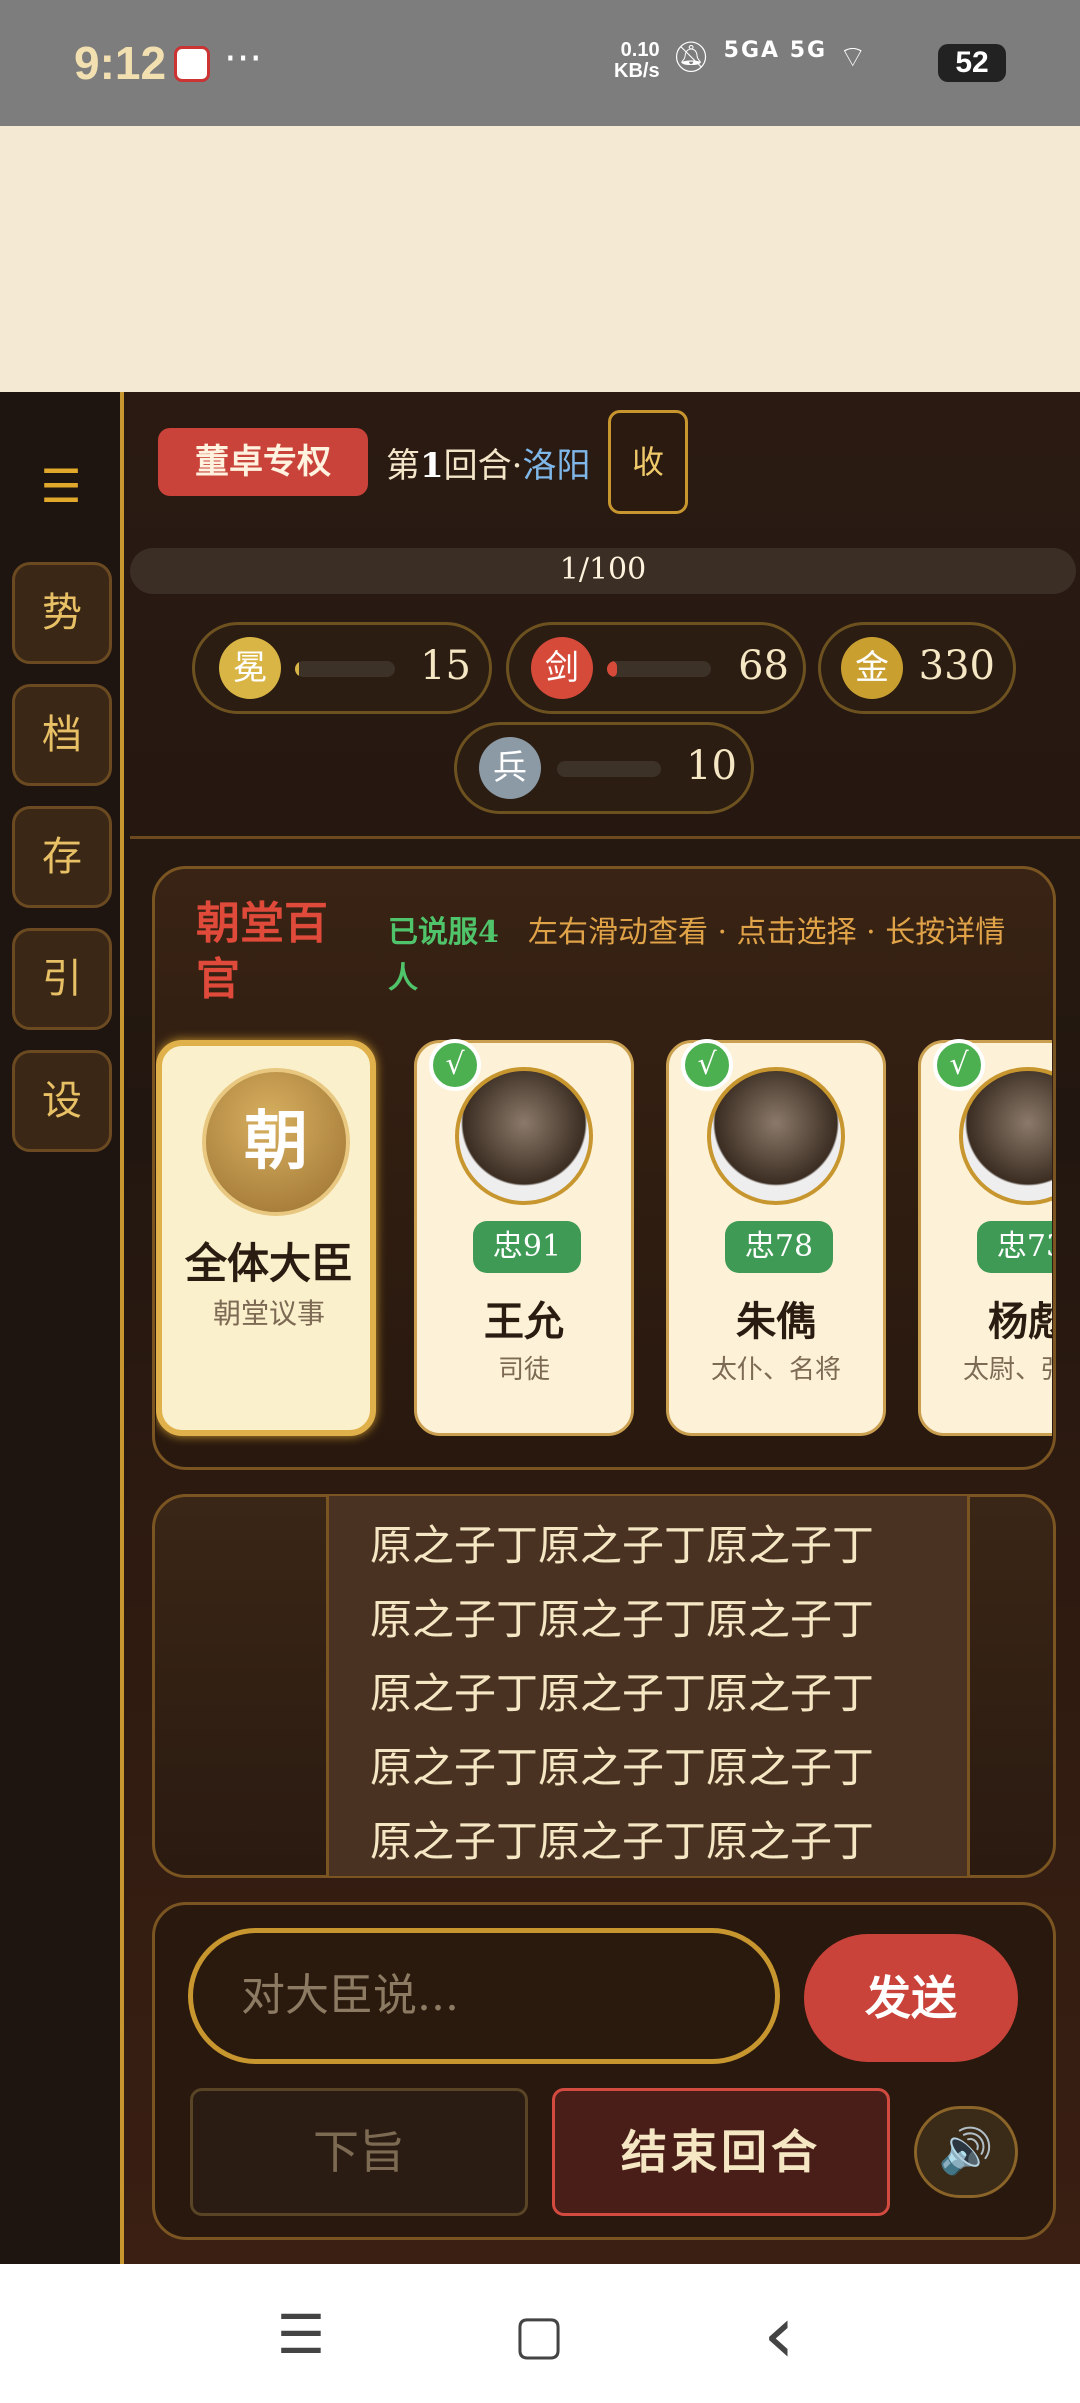  What do you see at coordinates (345, 669) in the screenshot?
I see `prestige-bar` at bounding box center [345, 669].